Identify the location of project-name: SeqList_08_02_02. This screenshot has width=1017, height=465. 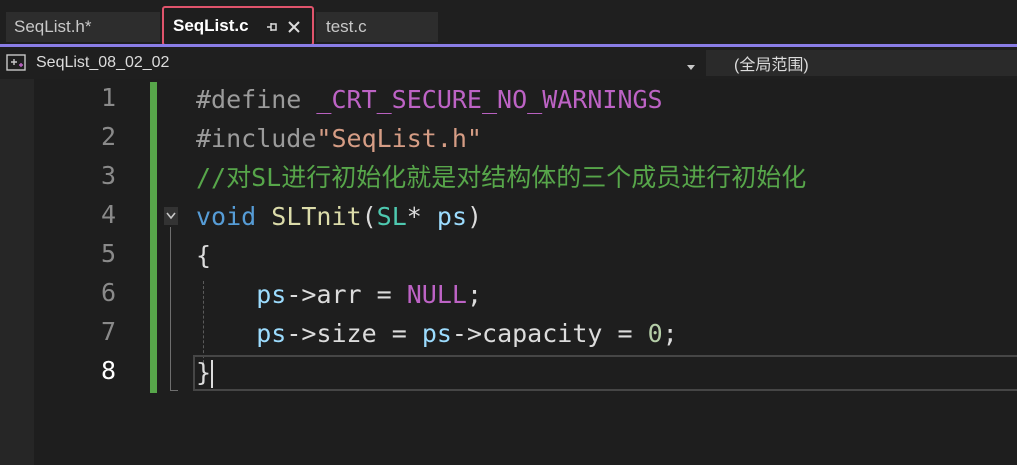
(103, 62).